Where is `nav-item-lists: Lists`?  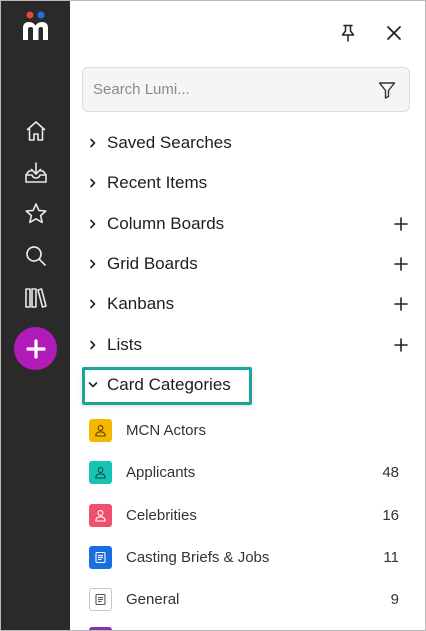
nav-item-lists: Lists is located at coordinates (247, 345).